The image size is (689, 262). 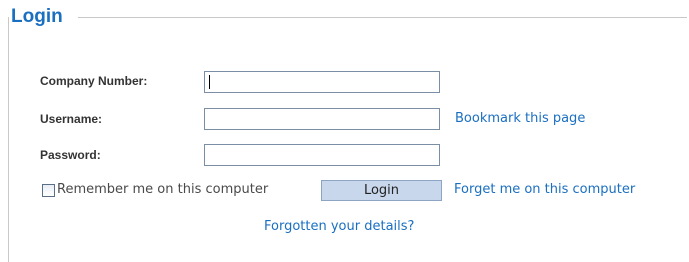 What do you see at coordinates (94, 81) in the screenshot?
I see `company-number-label: Company Number:` at bounding box center [94, 81].